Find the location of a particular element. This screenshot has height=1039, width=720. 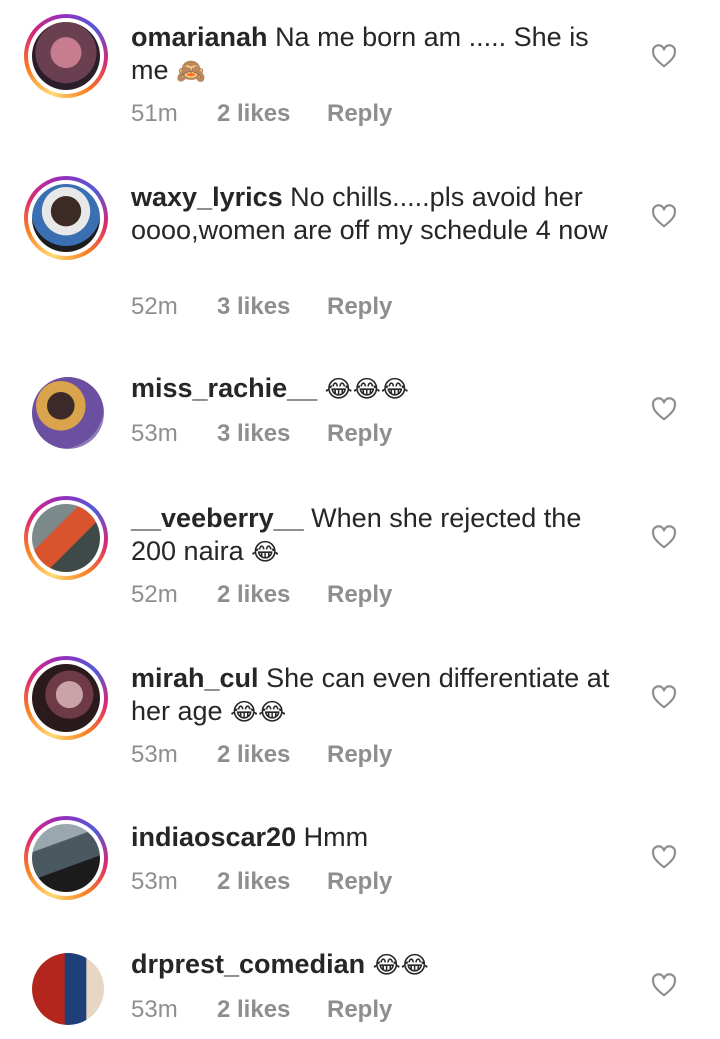

comment-meta: 53m 3 likes Reply is located at coordinates (261, 434).